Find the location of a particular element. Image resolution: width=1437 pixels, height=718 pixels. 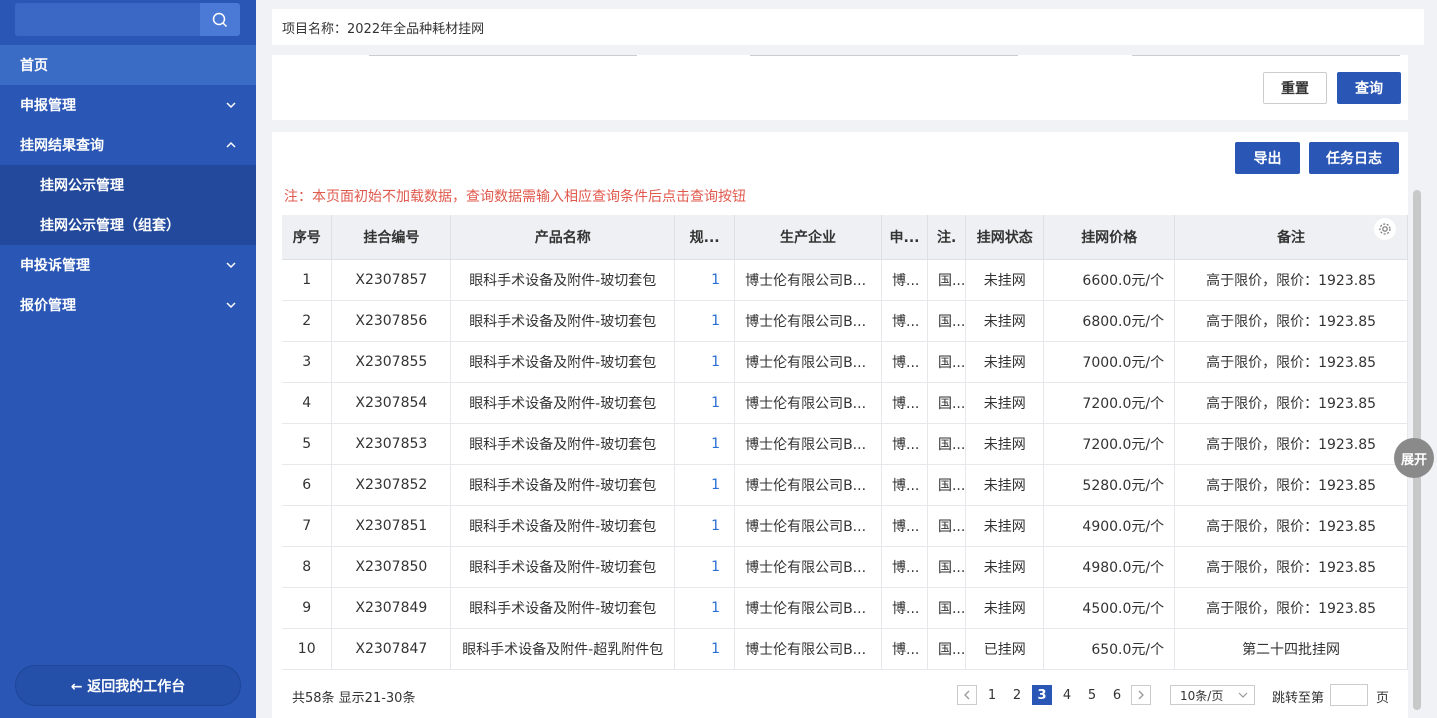

page-5: 5 is located at coordinates (1092, 695).